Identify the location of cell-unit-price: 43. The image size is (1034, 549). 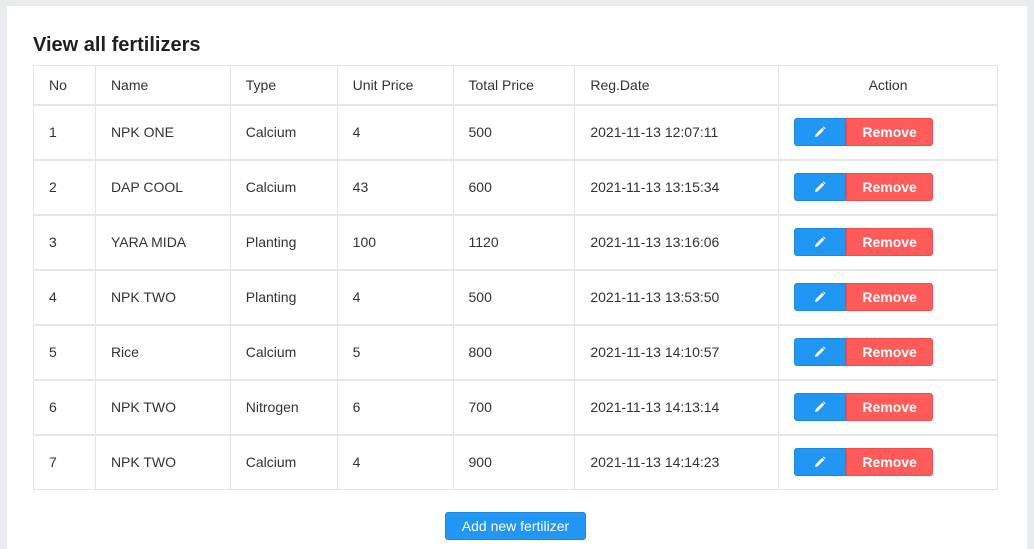
(395, 187).